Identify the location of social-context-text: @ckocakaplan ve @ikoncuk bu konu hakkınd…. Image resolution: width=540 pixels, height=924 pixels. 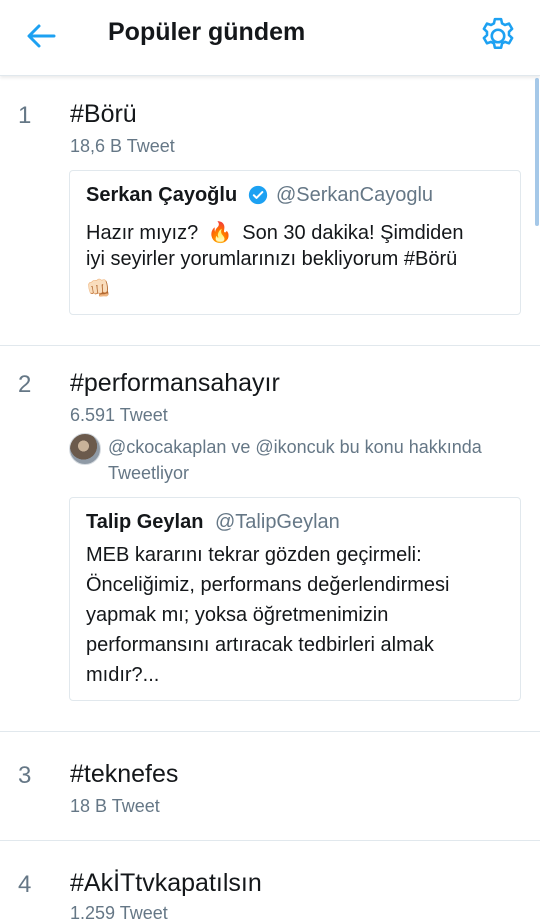
(295, 447).